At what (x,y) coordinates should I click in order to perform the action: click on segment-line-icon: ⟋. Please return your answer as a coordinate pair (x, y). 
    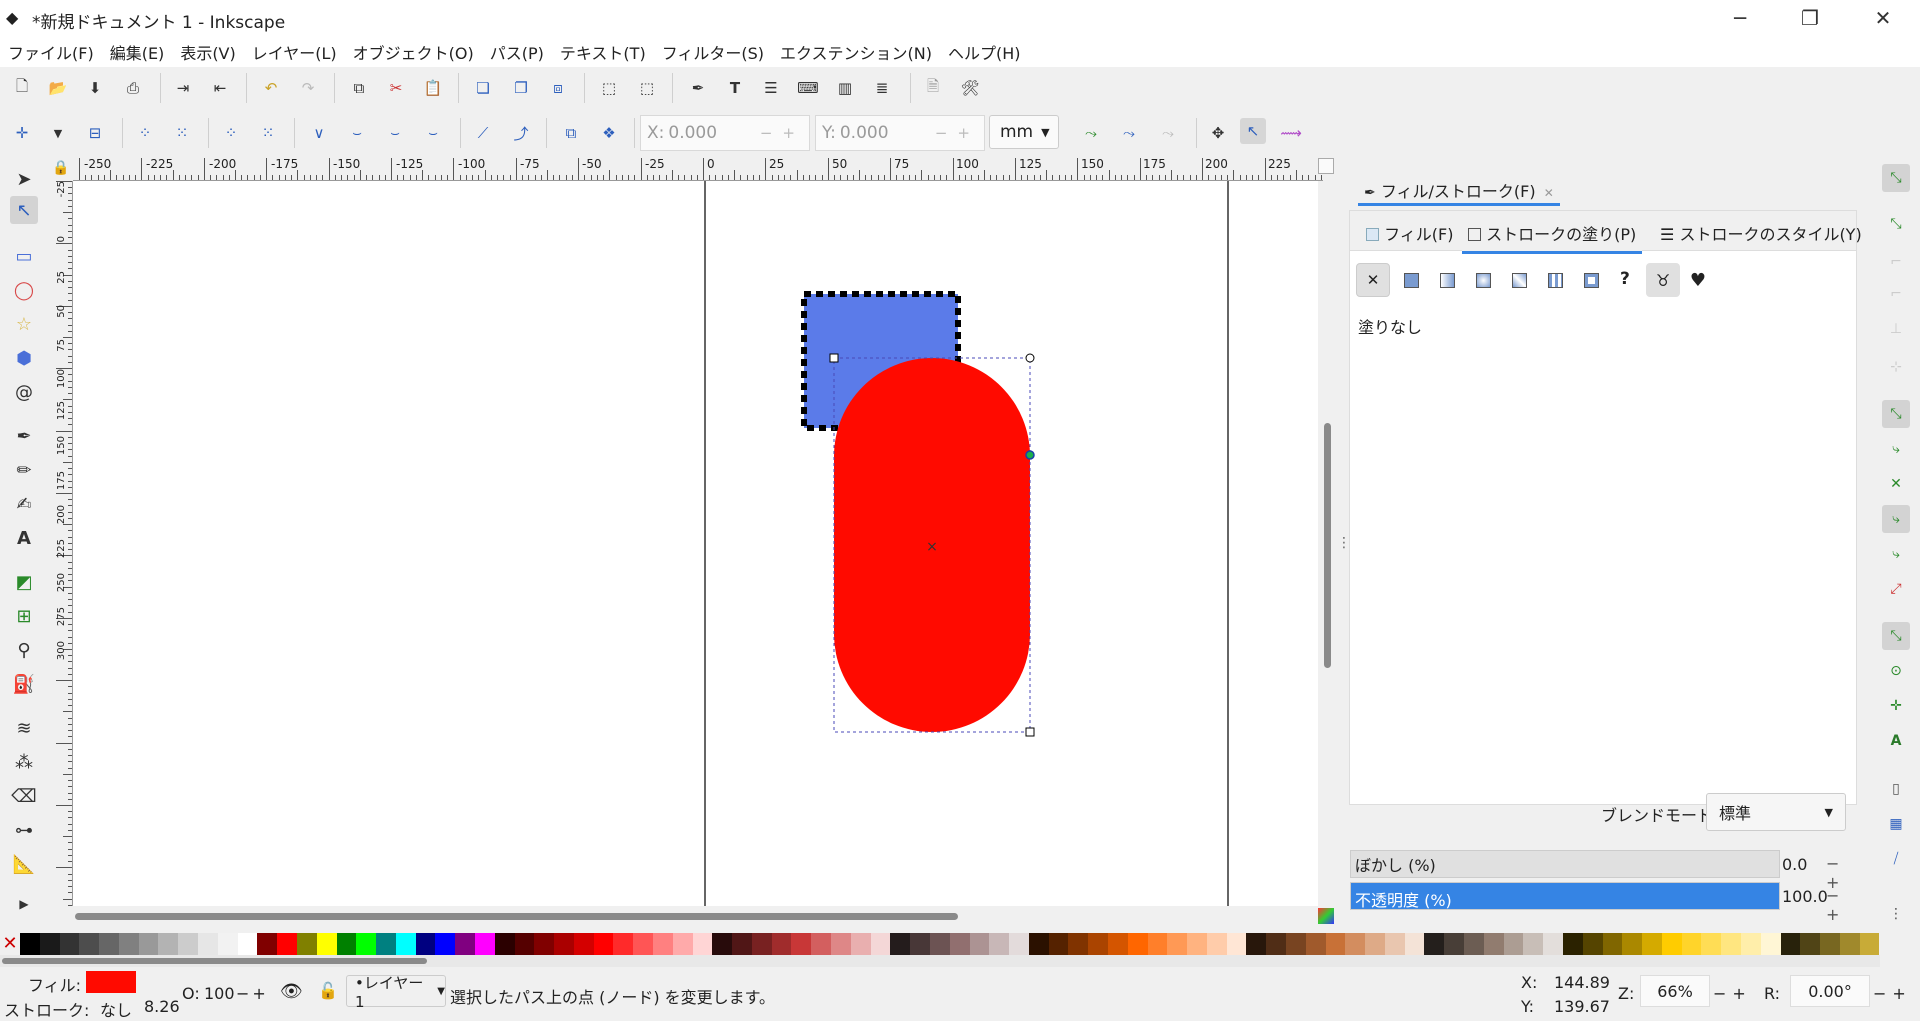
    Looking at the image, I should click on (483, 133).